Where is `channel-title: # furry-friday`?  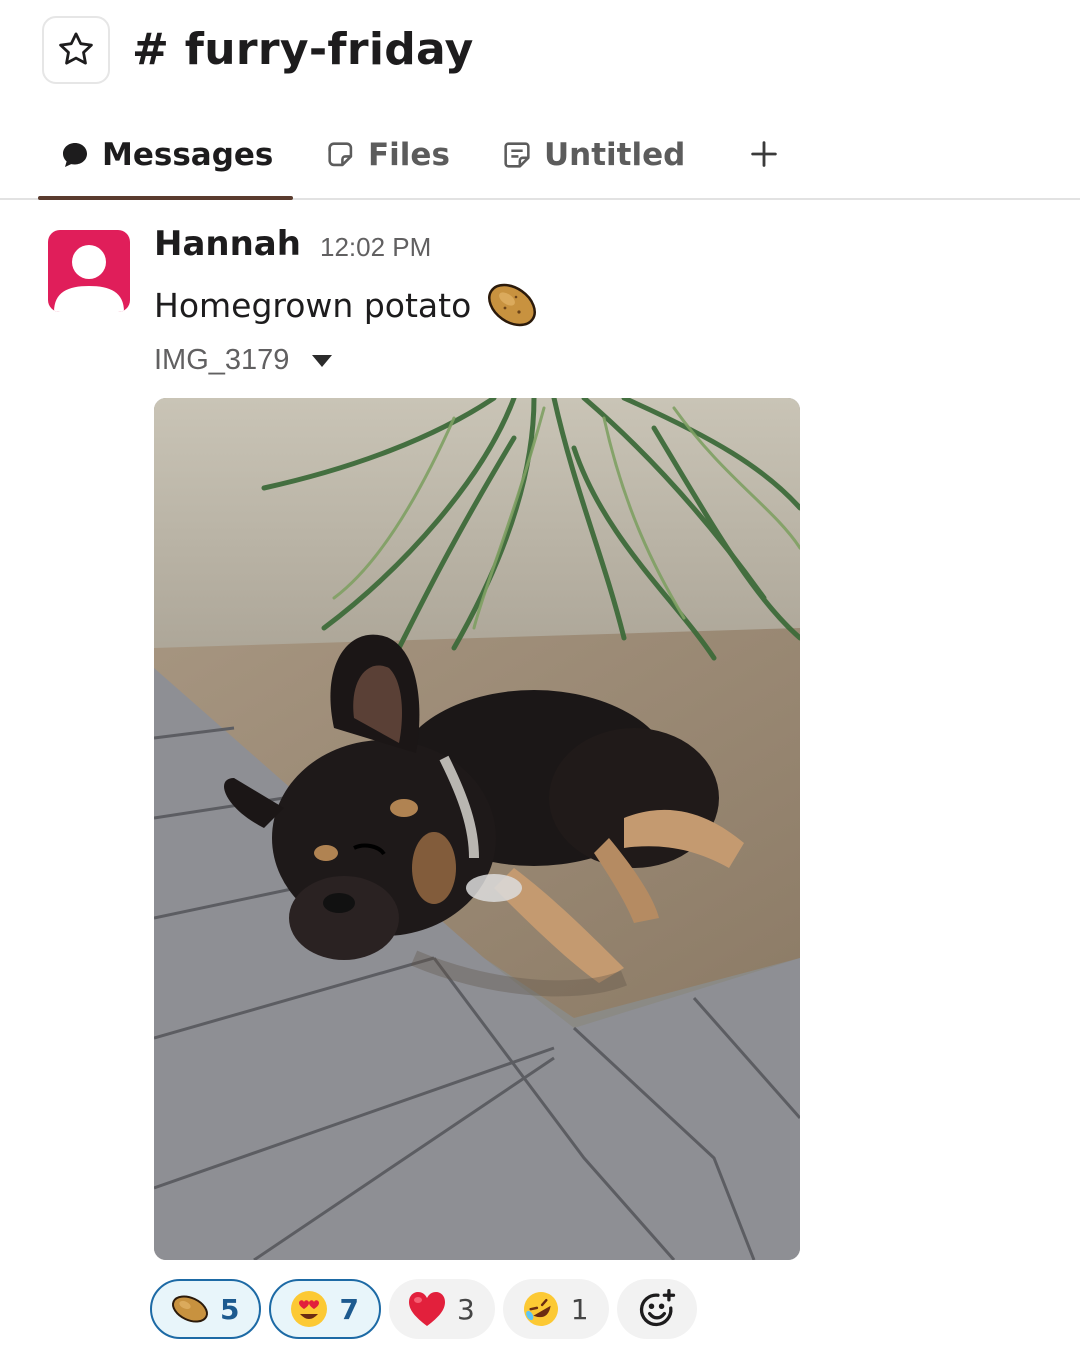
channel-title: # furry-friday is located at coordinates (303, 49).